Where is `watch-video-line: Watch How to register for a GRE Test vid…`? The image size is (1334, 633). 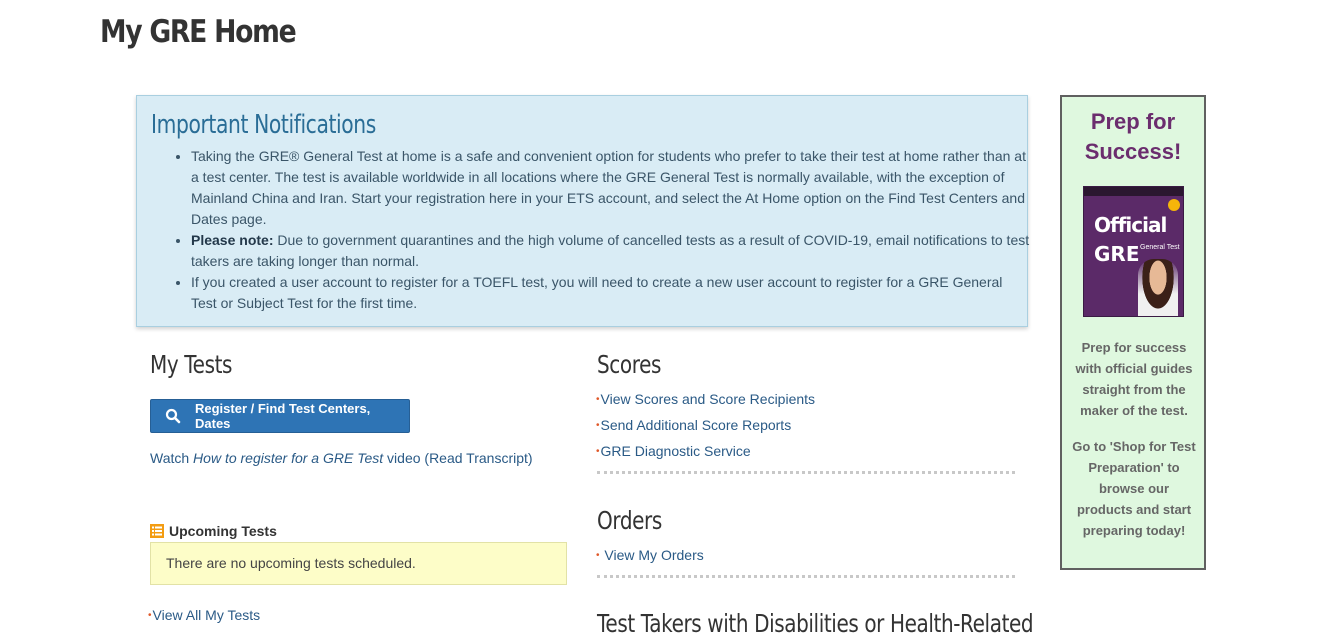 watch-video-line: Watch How to register for a GRE Test vid… is located at coordinates (341, 458).